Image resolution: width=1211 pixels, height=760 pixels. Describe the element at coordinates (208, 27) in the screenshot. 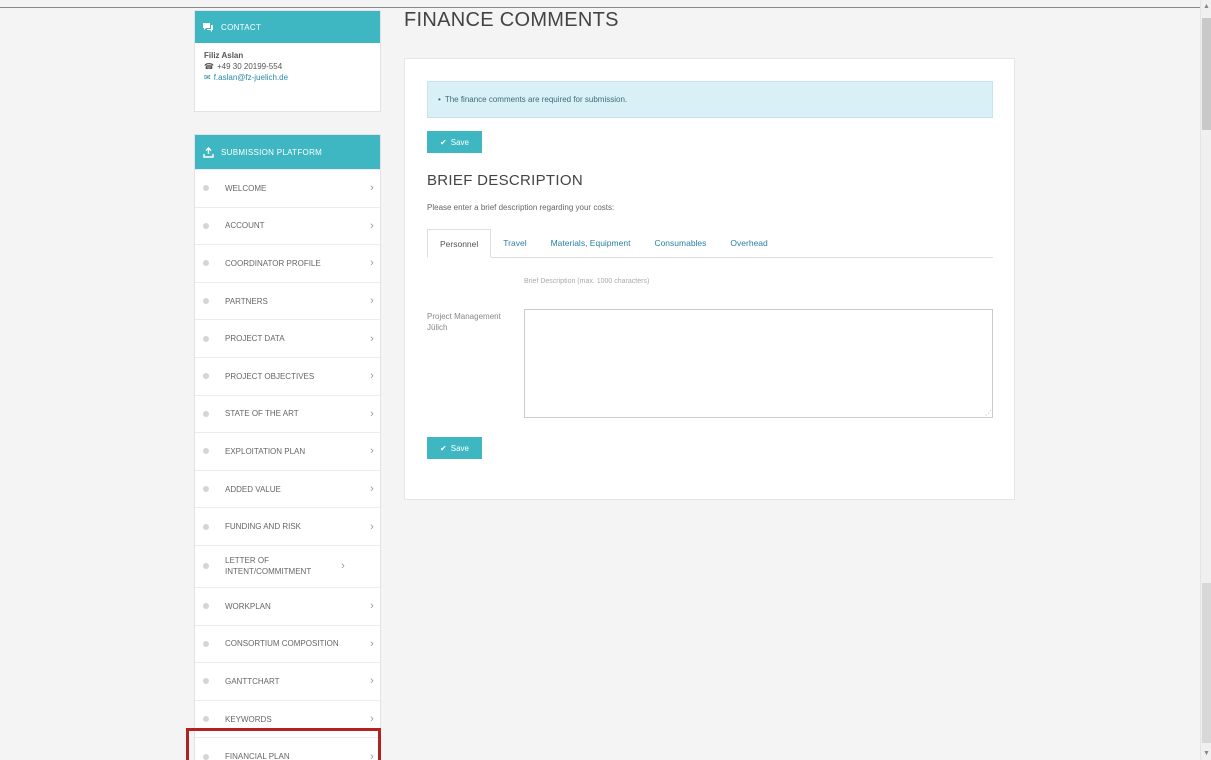

I see `chat-icon` at that location.